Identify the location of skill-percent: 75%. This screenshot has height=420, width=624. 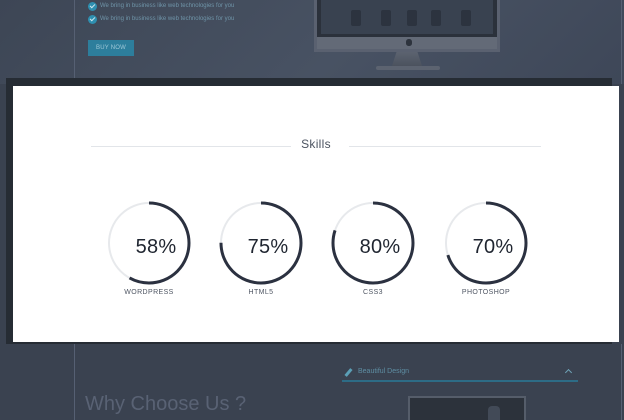
(268, 247).